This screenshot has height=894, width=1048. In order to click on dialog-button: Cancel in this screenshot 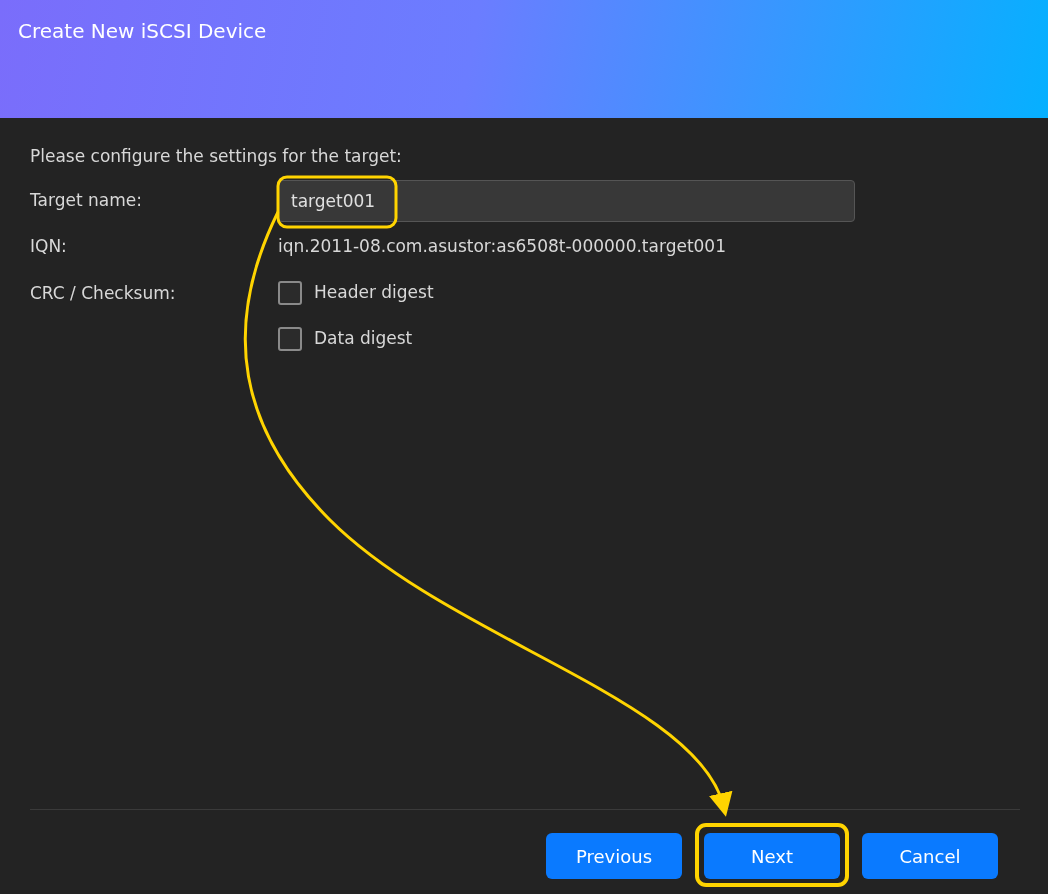, I will do `click(930, 856)`.